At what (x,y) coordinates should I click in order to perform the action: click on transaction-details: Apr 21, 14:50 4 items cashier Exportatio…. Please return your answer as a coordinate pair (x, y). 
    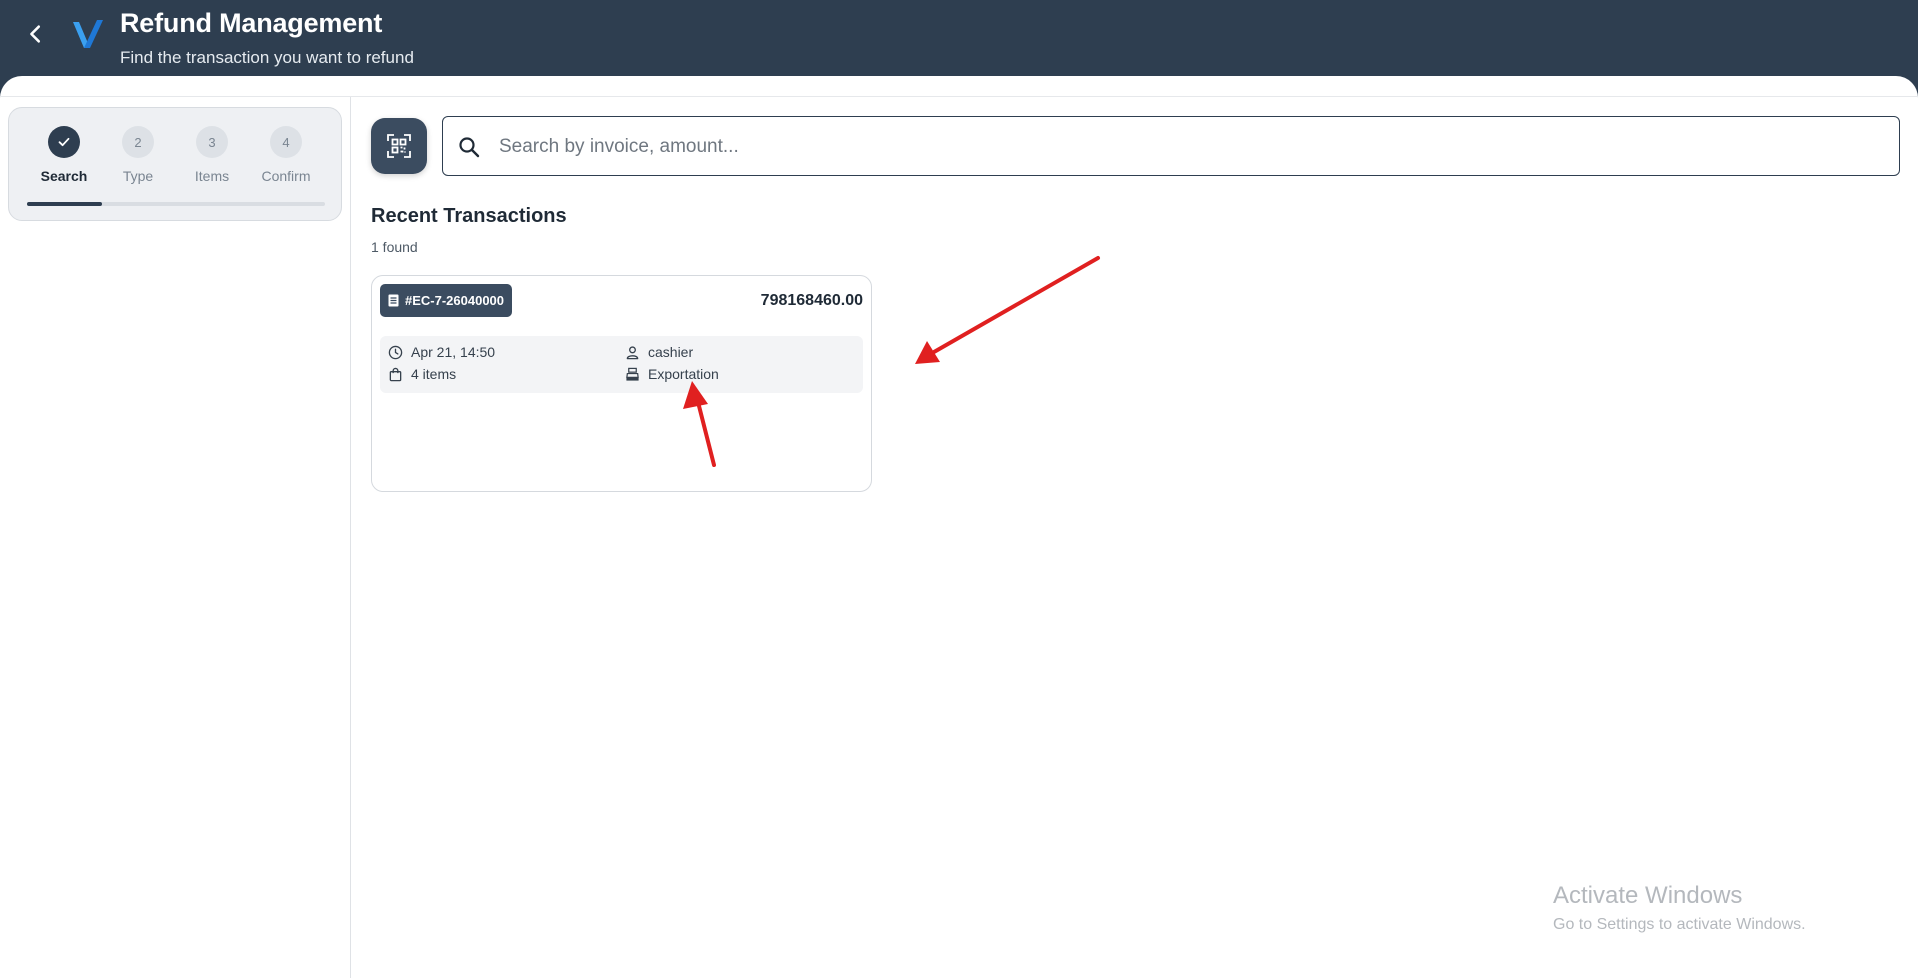
    Looking at the image, I should click on (621, 364).